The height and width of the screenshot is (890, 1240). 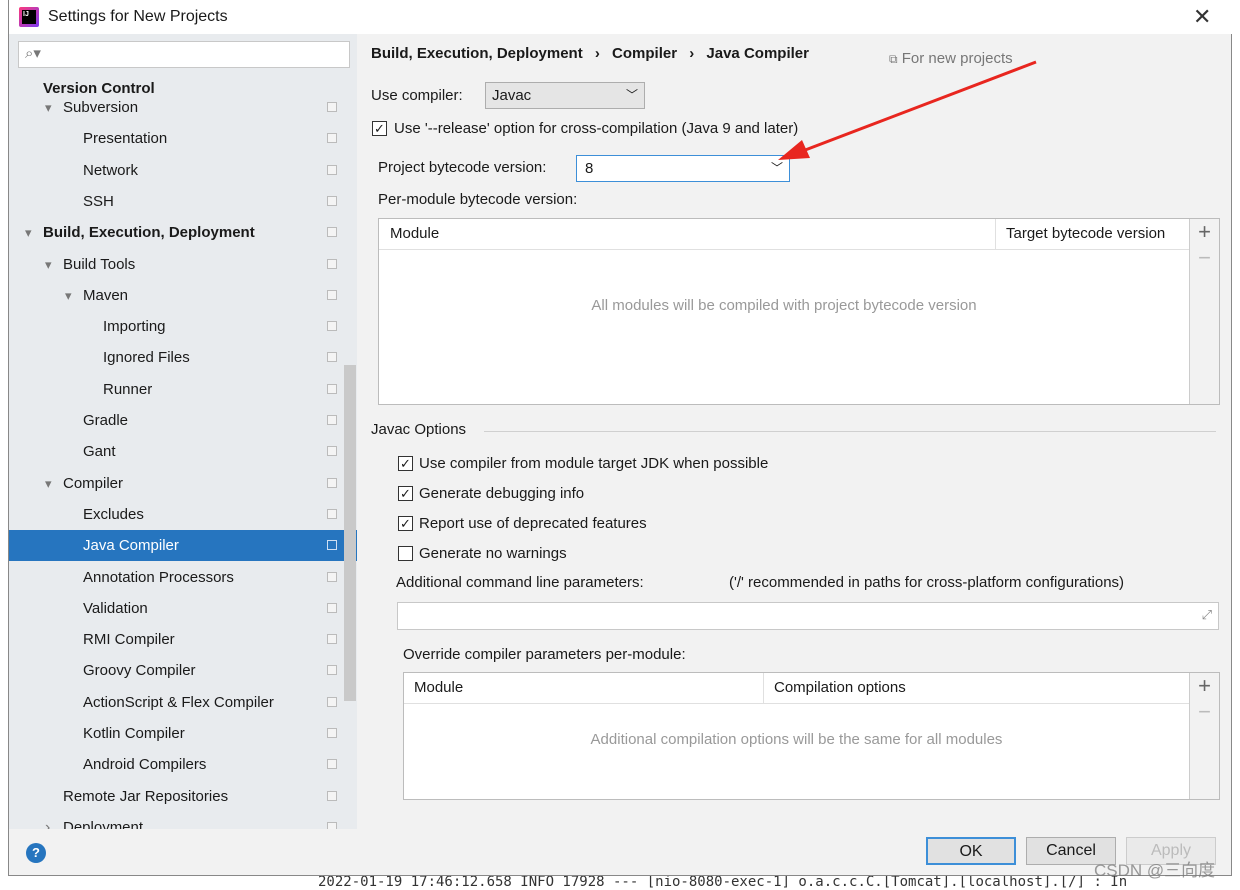 I want to click on sidebar-item: Version Control, so click(x=183, y=85).